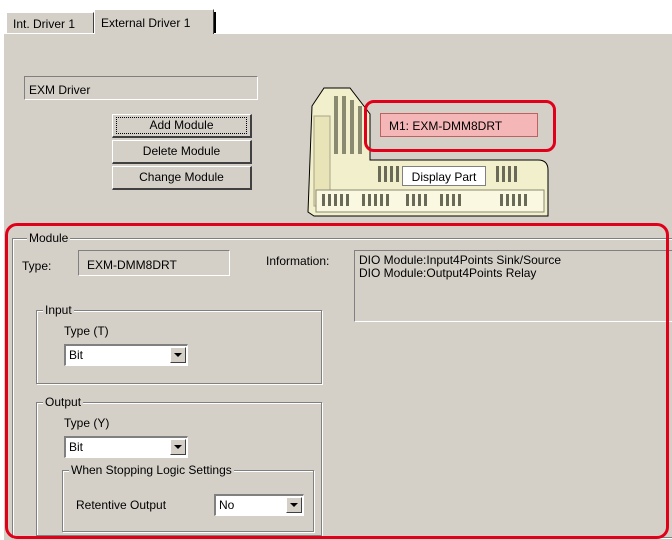  Describe the element at coordinates (44, 24) in the screenshot. I see `tab-label: Int. Driver 1` at that location.